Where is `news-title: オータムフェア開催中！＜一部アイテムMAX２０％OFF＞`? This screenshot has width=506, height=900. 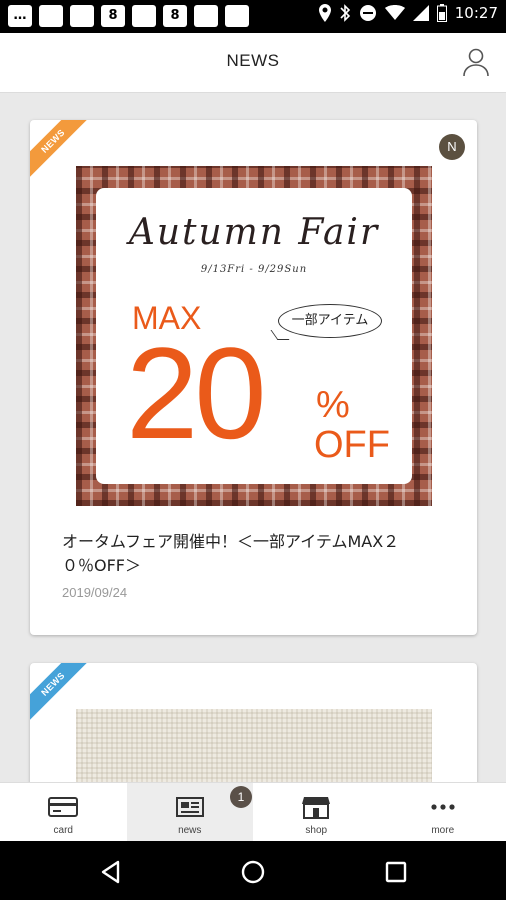 news-title: オータムフェア開催中！＜一部アイテムMAX２０％OFF＞ is located at coordinates (231, 553).